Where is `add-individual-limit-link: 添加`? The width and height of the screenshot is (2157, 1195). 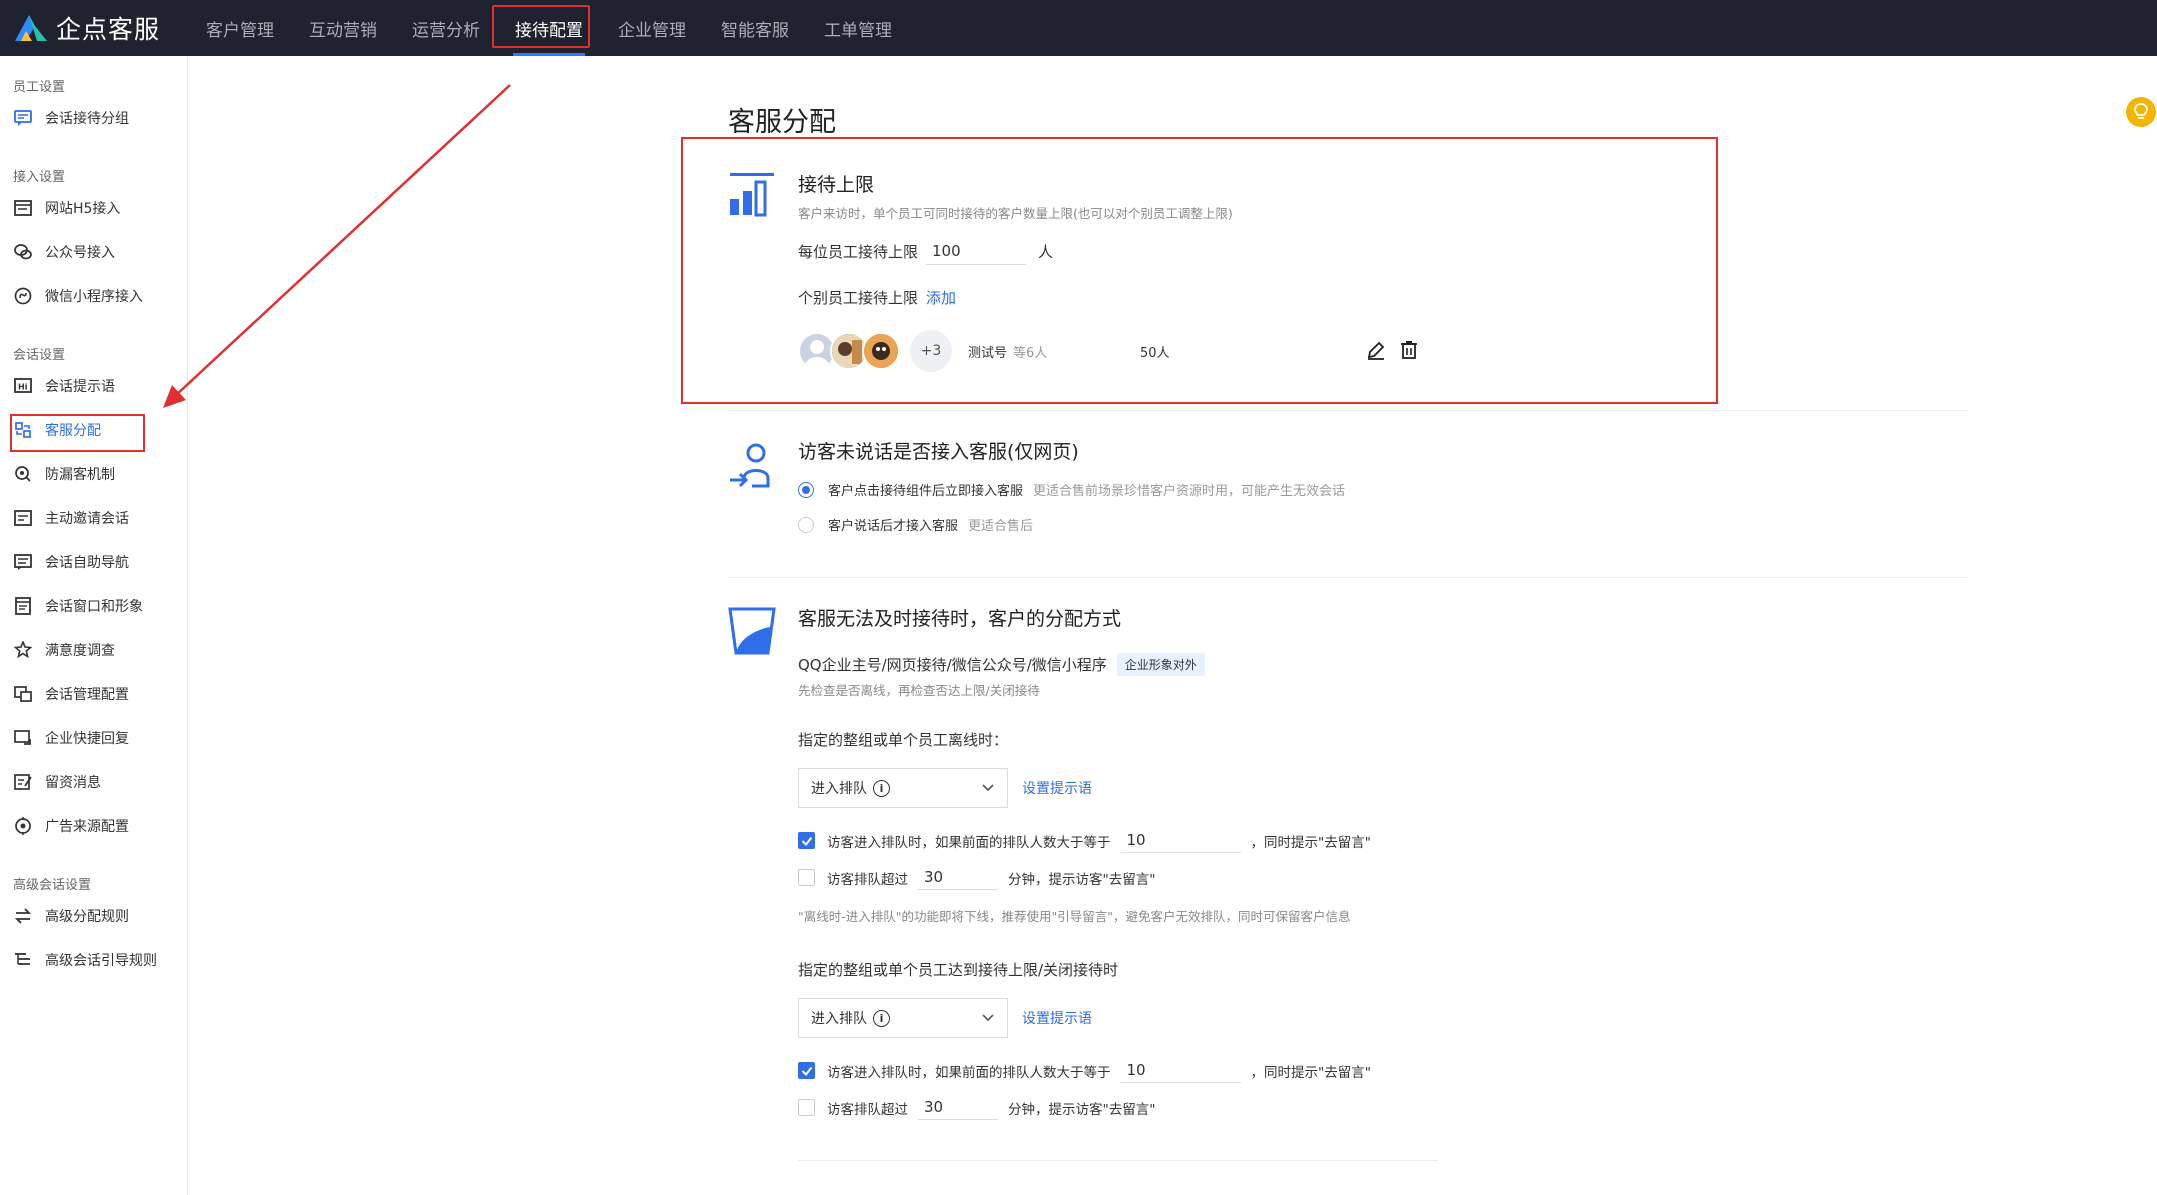
add-individual-limit-link: 添加 is located at coordinates (941, 297).